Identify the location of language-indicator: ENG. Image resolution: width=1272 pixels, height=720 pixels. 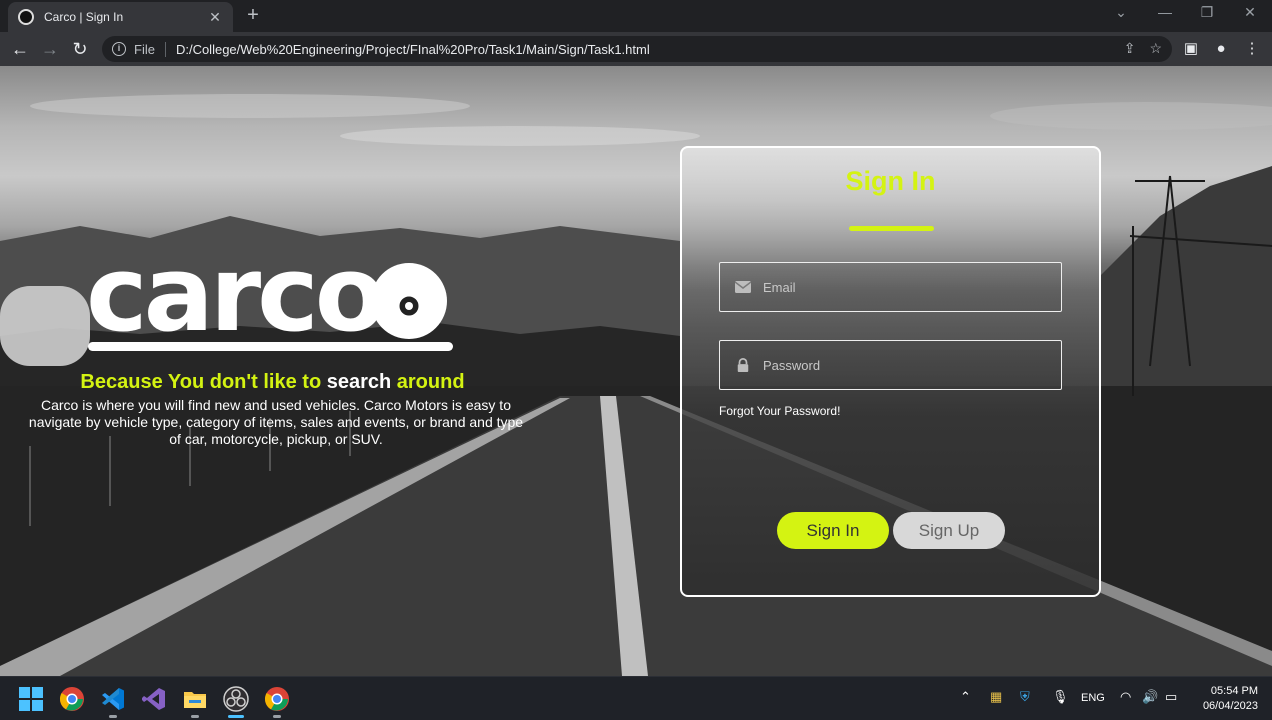
(1093, 698).